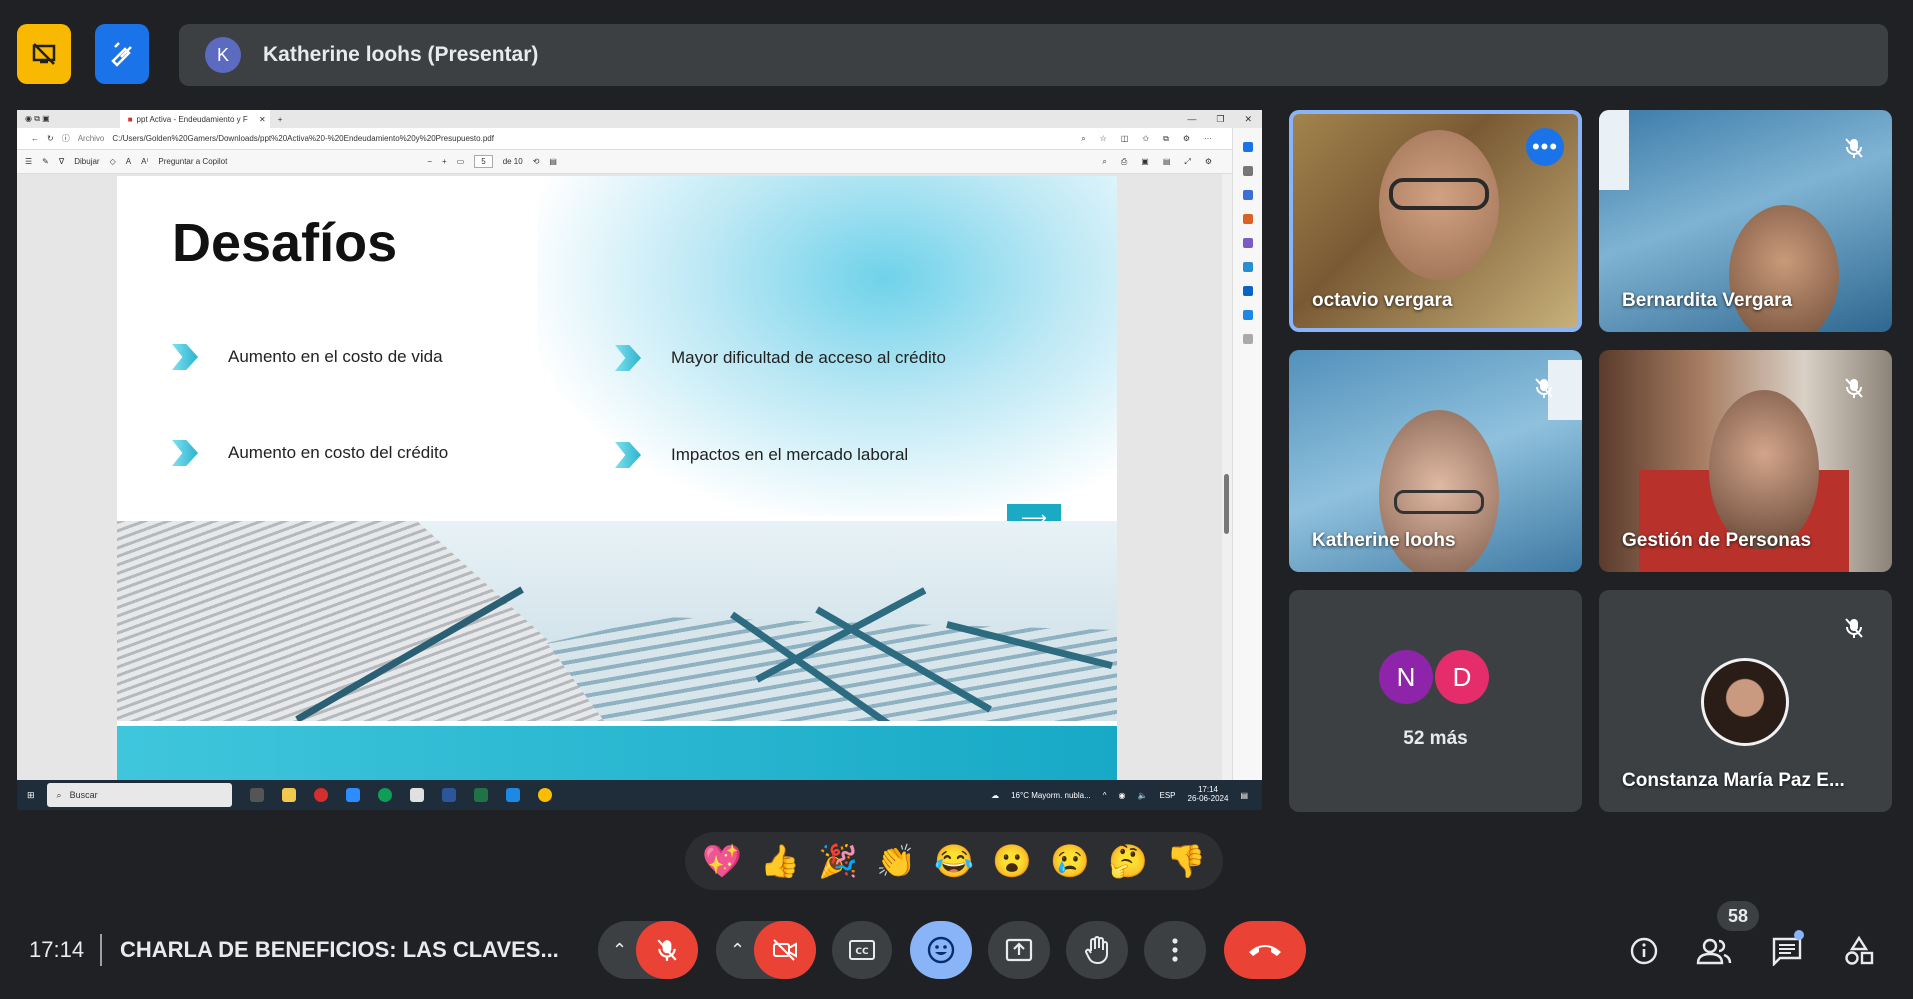 This screenshot has height=999, width=1913. Describe the element at coordinates (1644, 951) in the screenshot. I see `meeting-details-button` at that location.